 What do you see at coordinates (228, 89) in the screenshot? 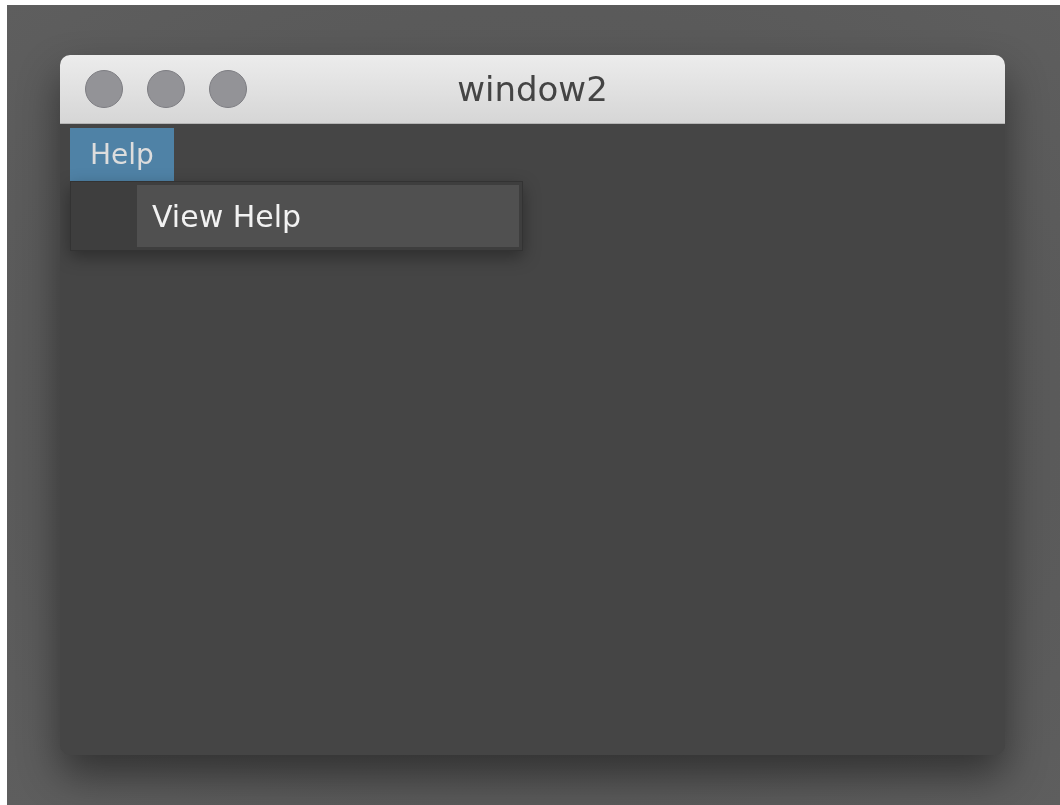
I see `zoom-button` at bounding box center [228, 89].